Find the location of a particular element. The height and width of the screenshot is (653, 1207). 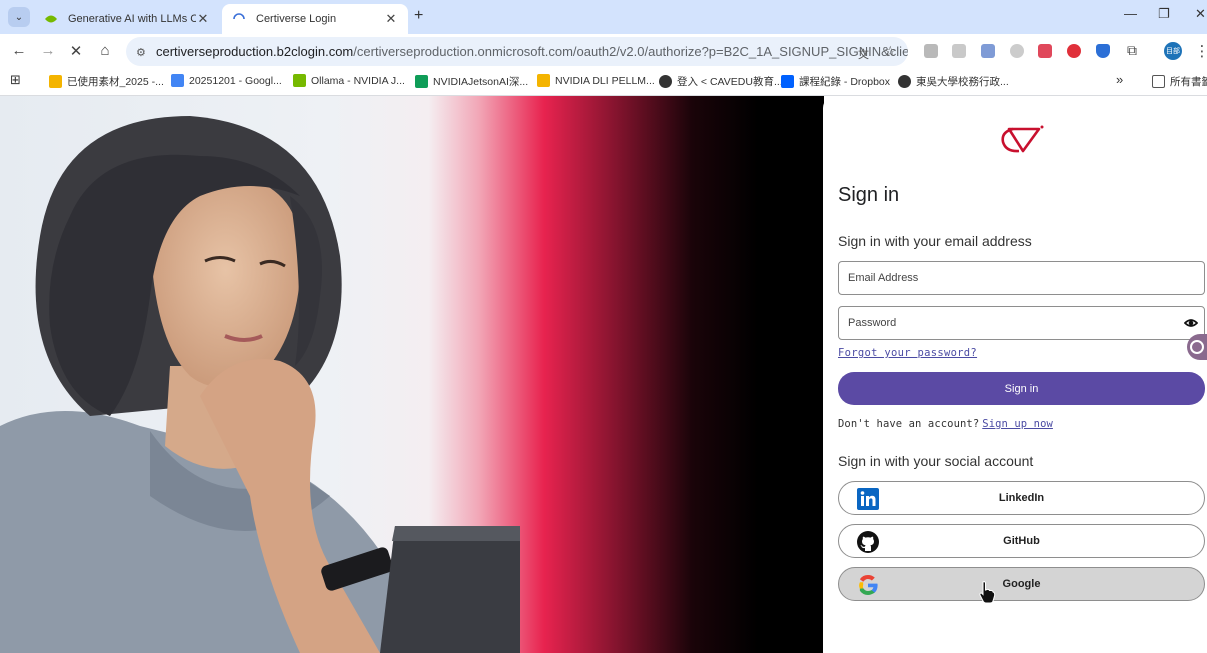

tab-certiverse-login: Certiverse Login ✕ is located at coordinates (315, 19).